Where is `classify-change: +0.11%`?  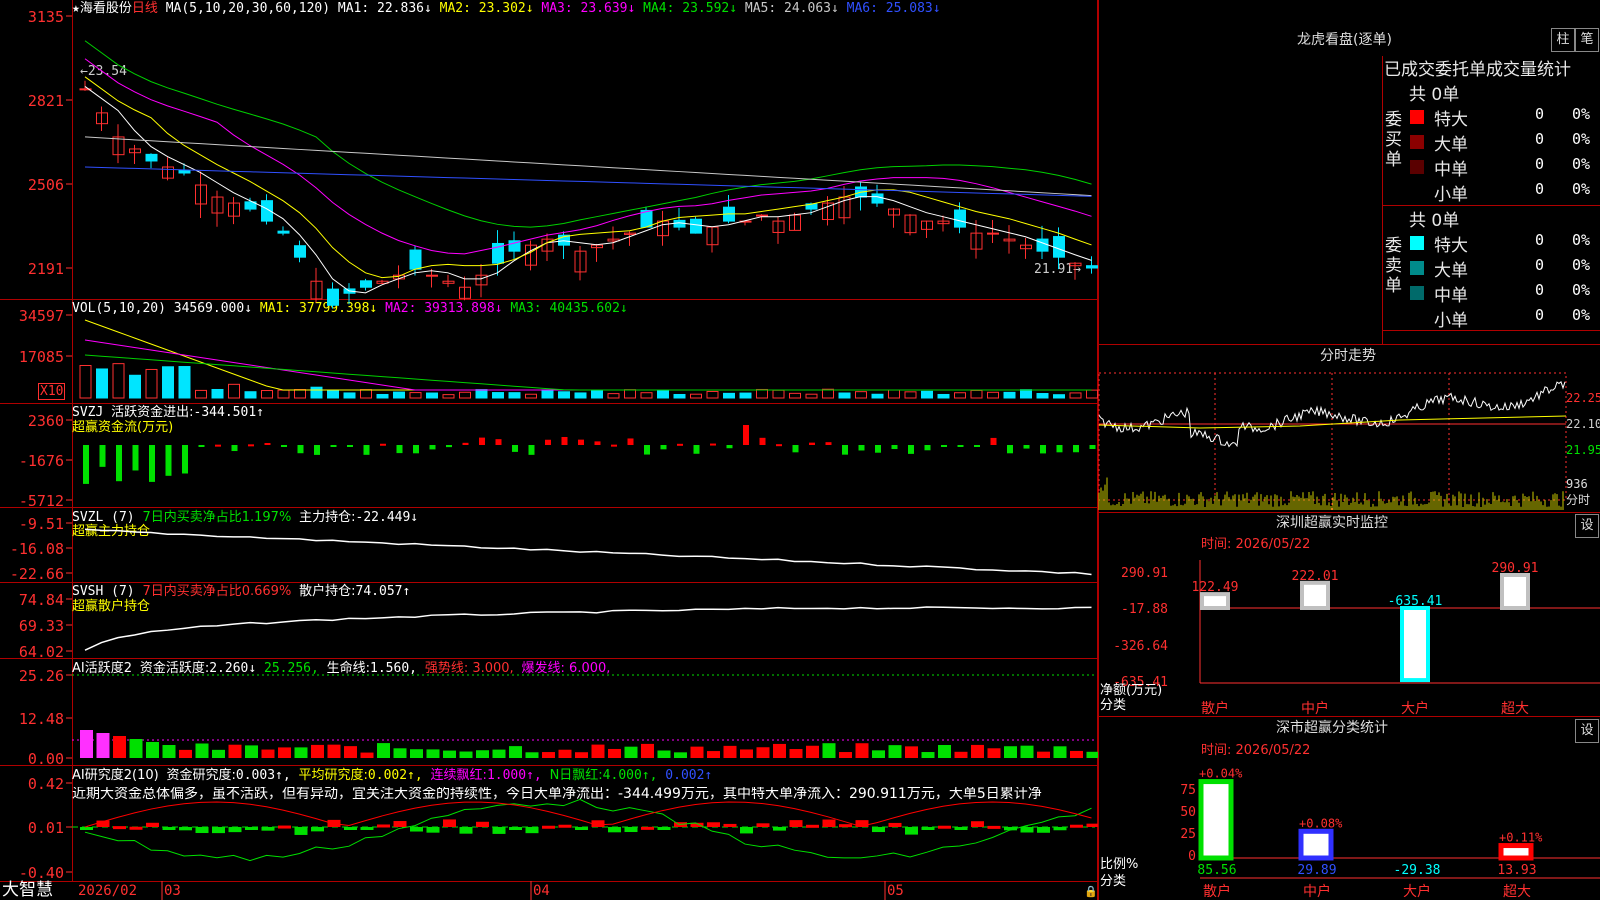 classify-change: +0.11% is located at coordinates (1521, 838).